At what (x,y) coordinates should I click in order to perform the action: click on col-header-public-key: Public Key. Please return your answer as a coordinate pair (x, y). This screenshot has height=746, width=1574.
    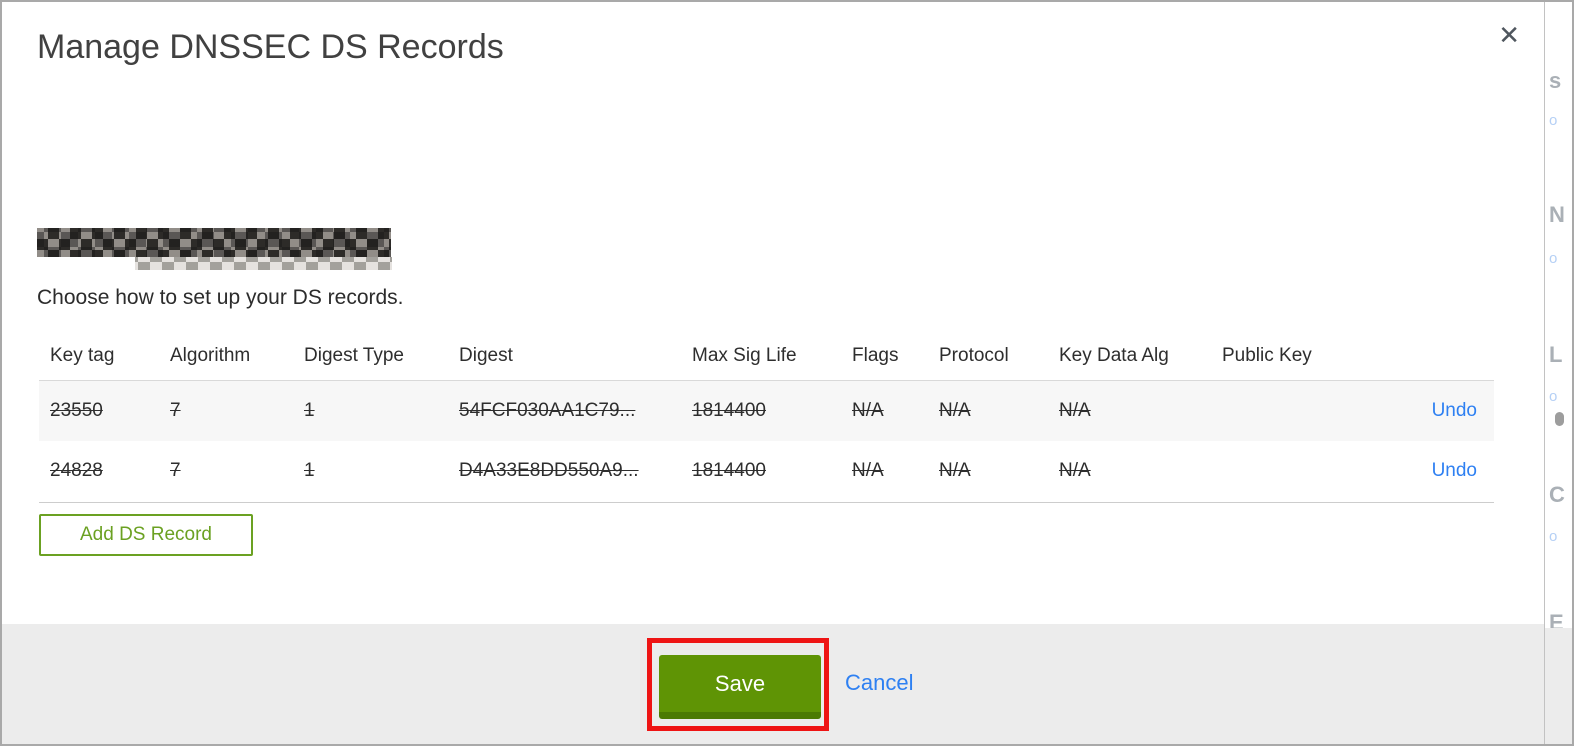
    Looking at the image, I should click on (1281, 356).